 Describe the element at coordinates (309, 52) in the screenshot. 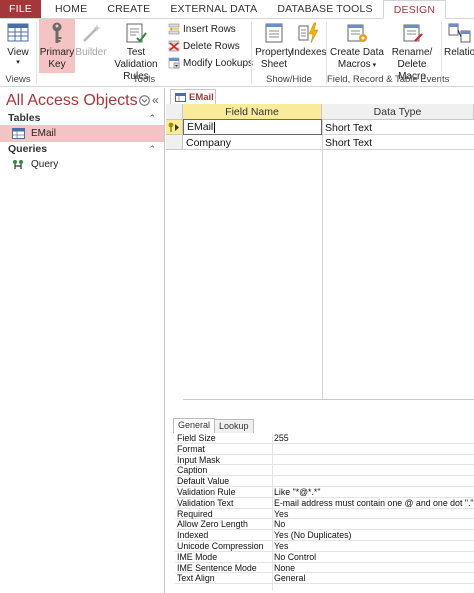

I see `indexes-label: Indexes` at that location.